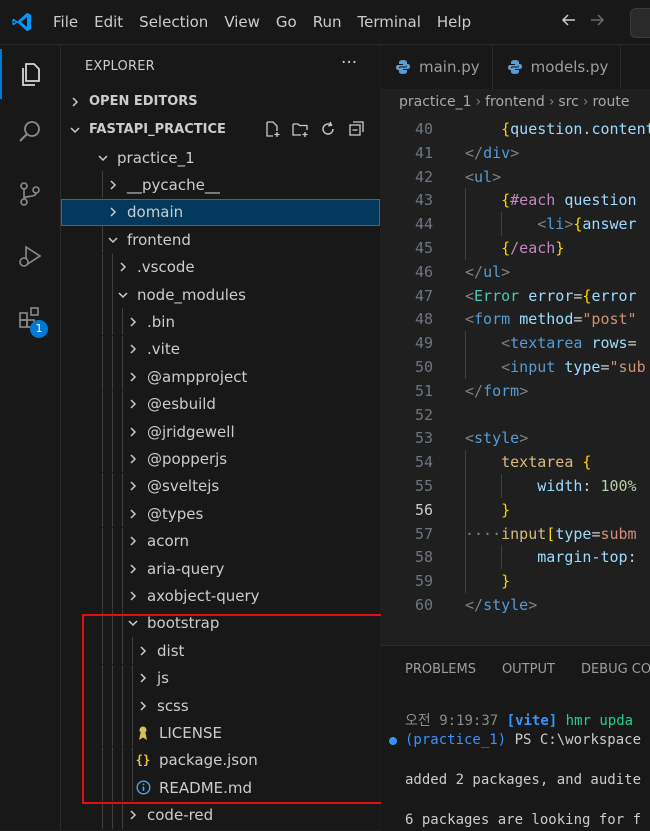  What do you see at coordinates (515, 319) in the screenshot?
I see `code-line: 48 <form method="post"` at bounding box center [515, 319].